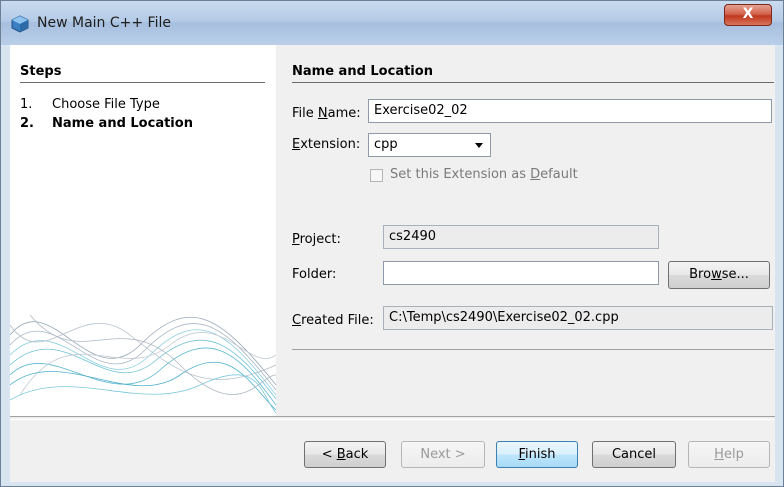  I want to click on section-divider, so click(533, 82).